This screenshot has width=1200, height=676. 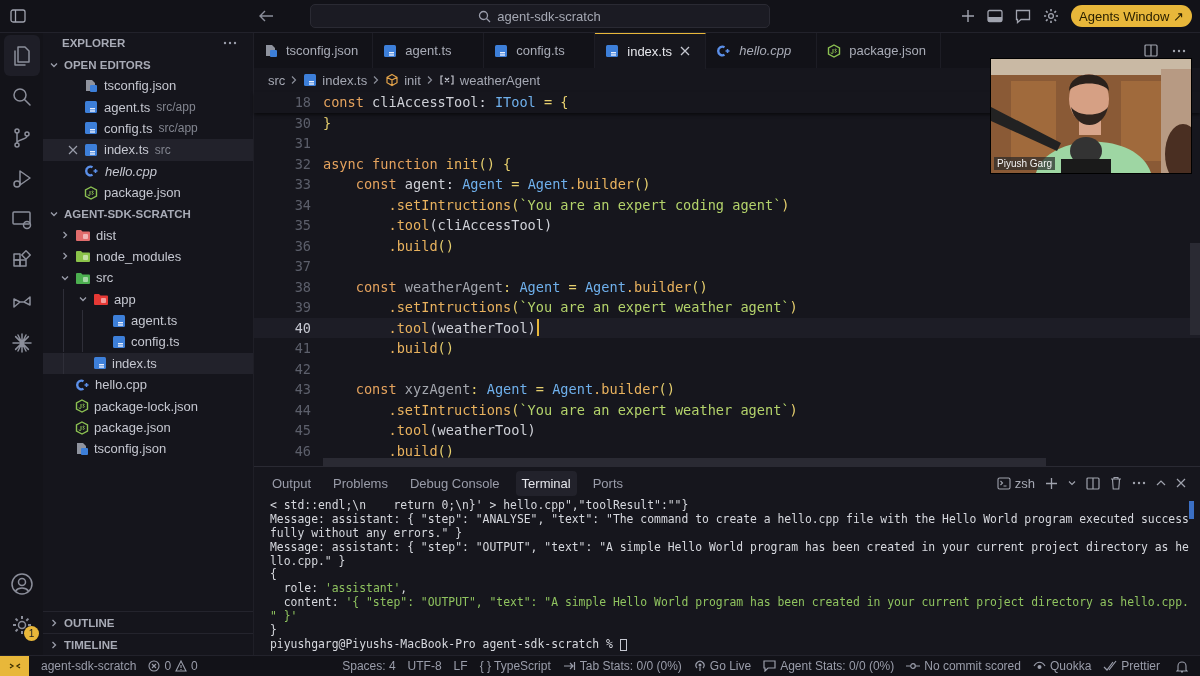 What do you see at coordinates (1116, 483) in the screenshot?
I see `trash-icon` at bounding box center [1116, 483].